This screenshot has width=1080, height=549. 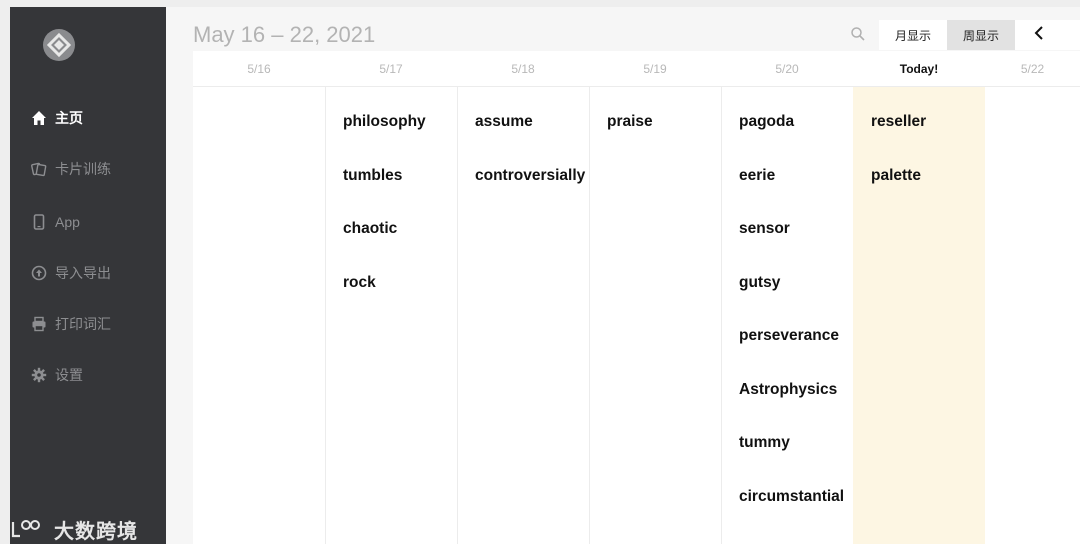 I want to click on day-header: 5/22, so click(x=1032, y=69).